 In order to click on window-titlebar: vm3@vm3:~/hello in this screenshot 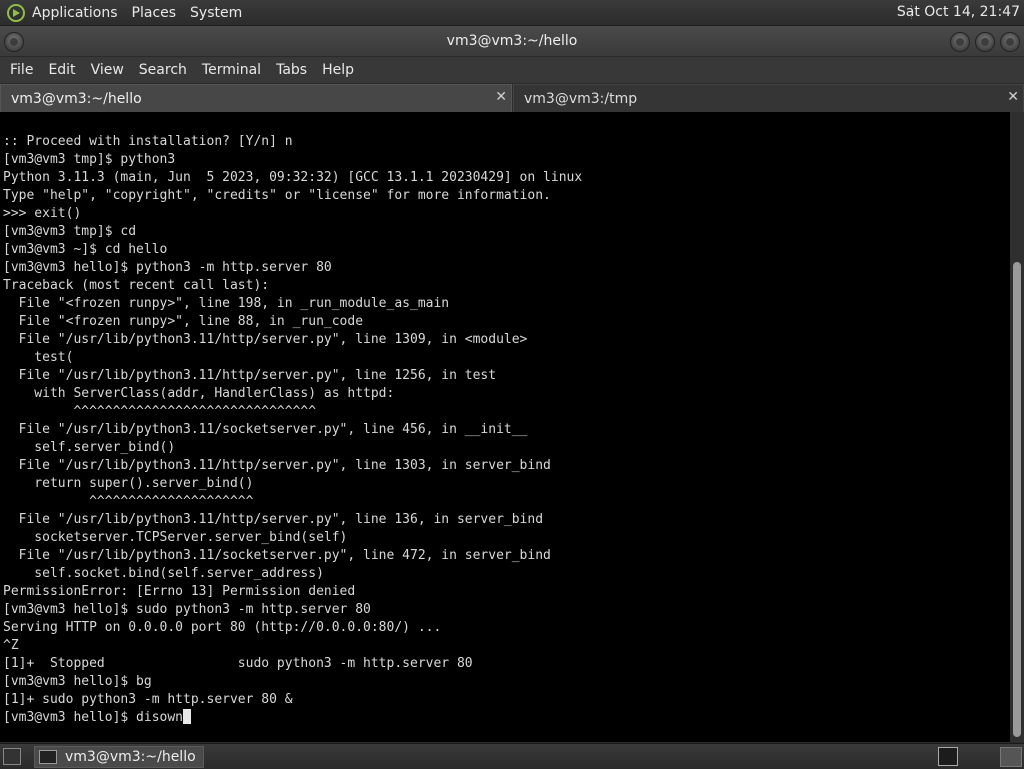, I will do `click(512, 41)`.